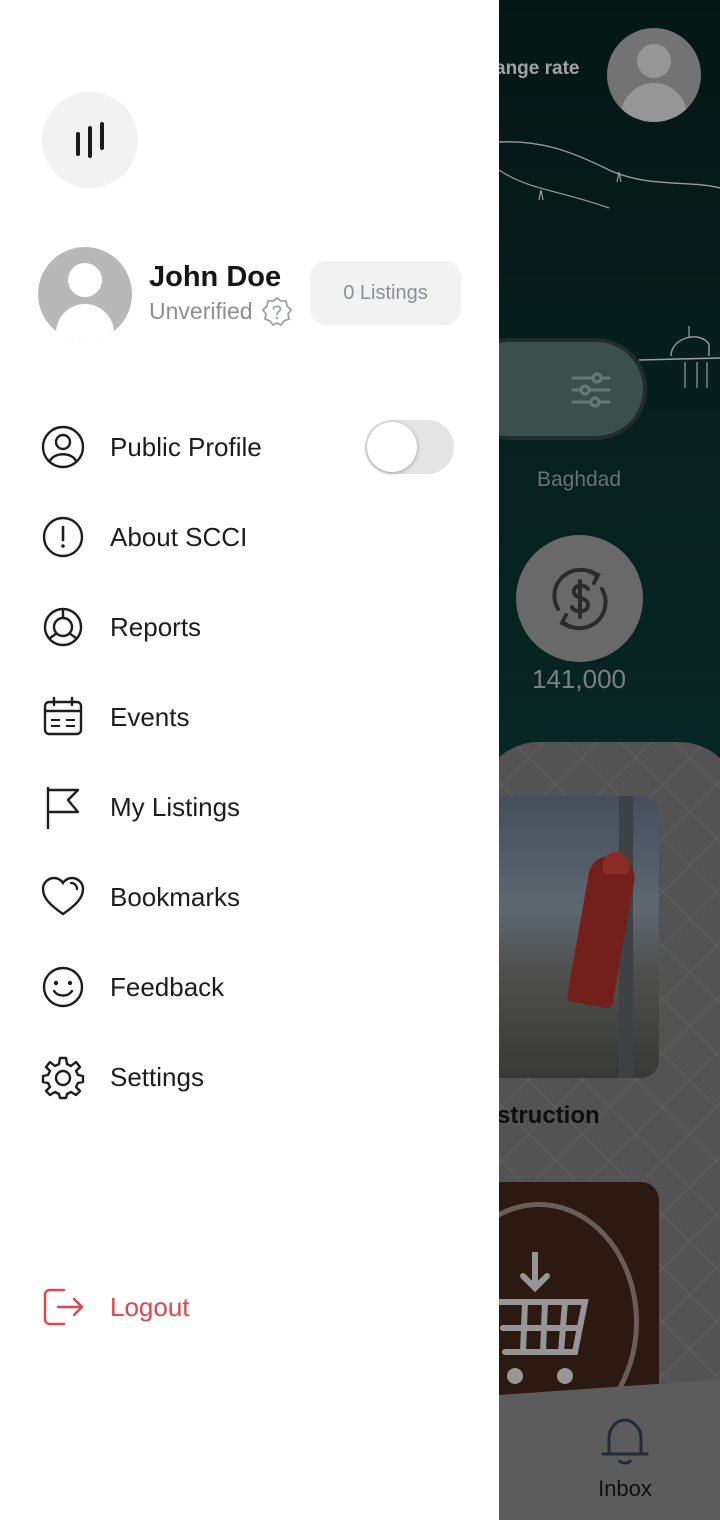  What do you see at coordinates (186, 447) in the screenshot?
I see `menu-item-label: Public Profile` at bounding box center [186, 447].